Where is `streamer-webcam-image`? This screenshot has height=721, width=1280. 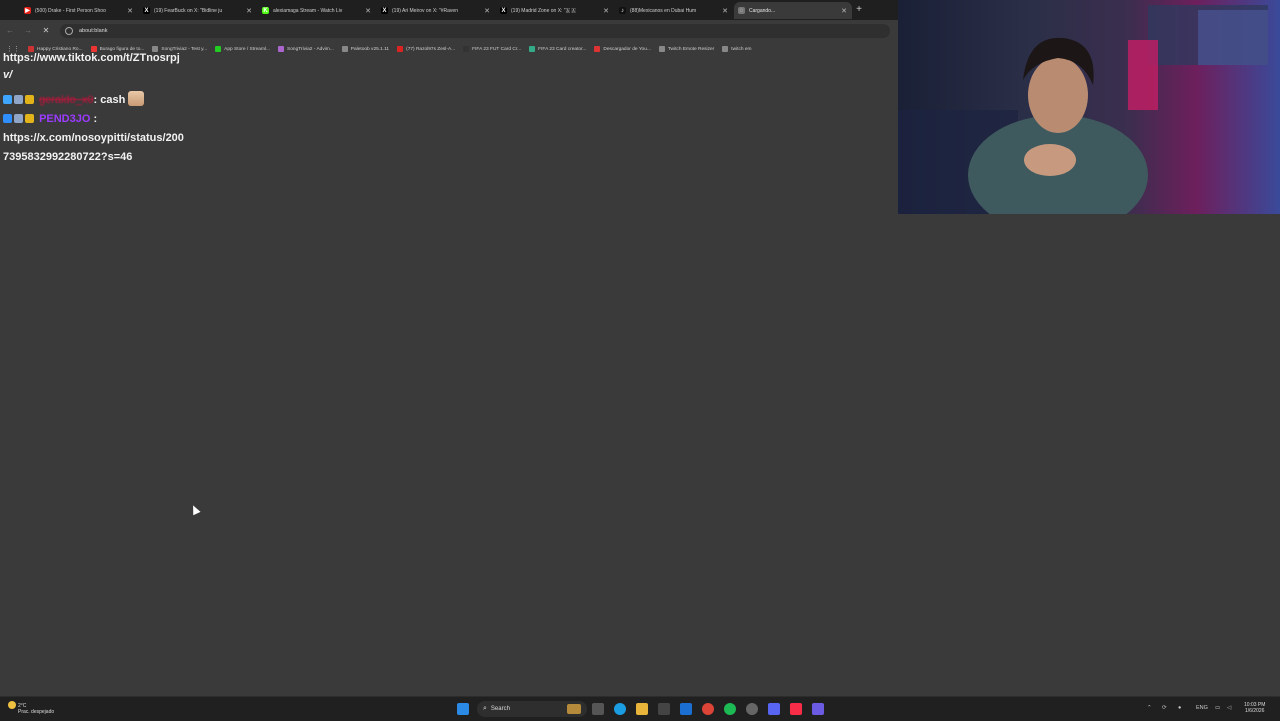 streamer-webcam-image is located at coordinates (1083, 109).